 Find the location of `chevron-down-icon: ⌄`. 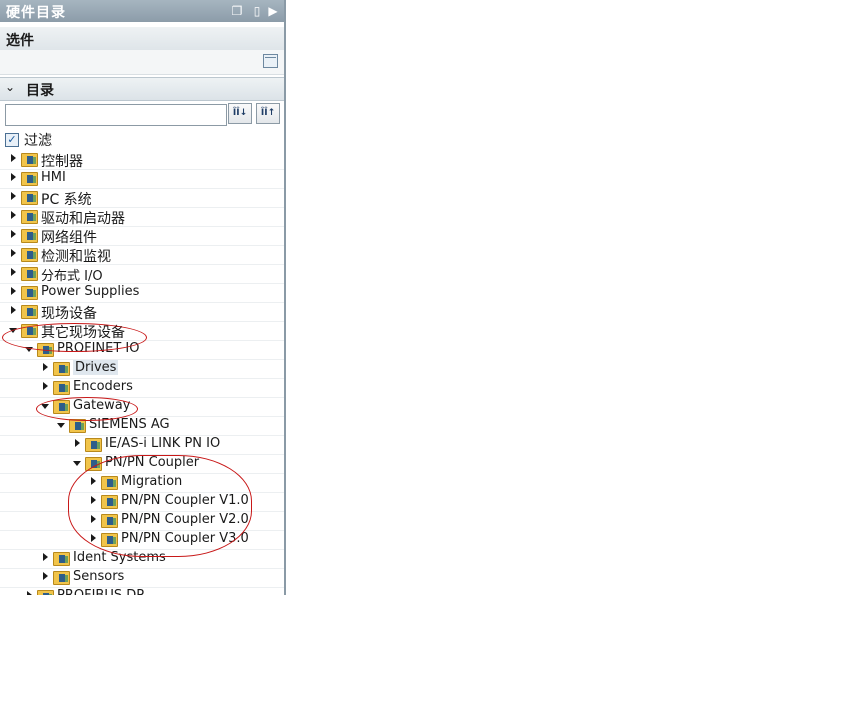

chevron-down-icon: ⌄ is located at coordinates (10, 87).